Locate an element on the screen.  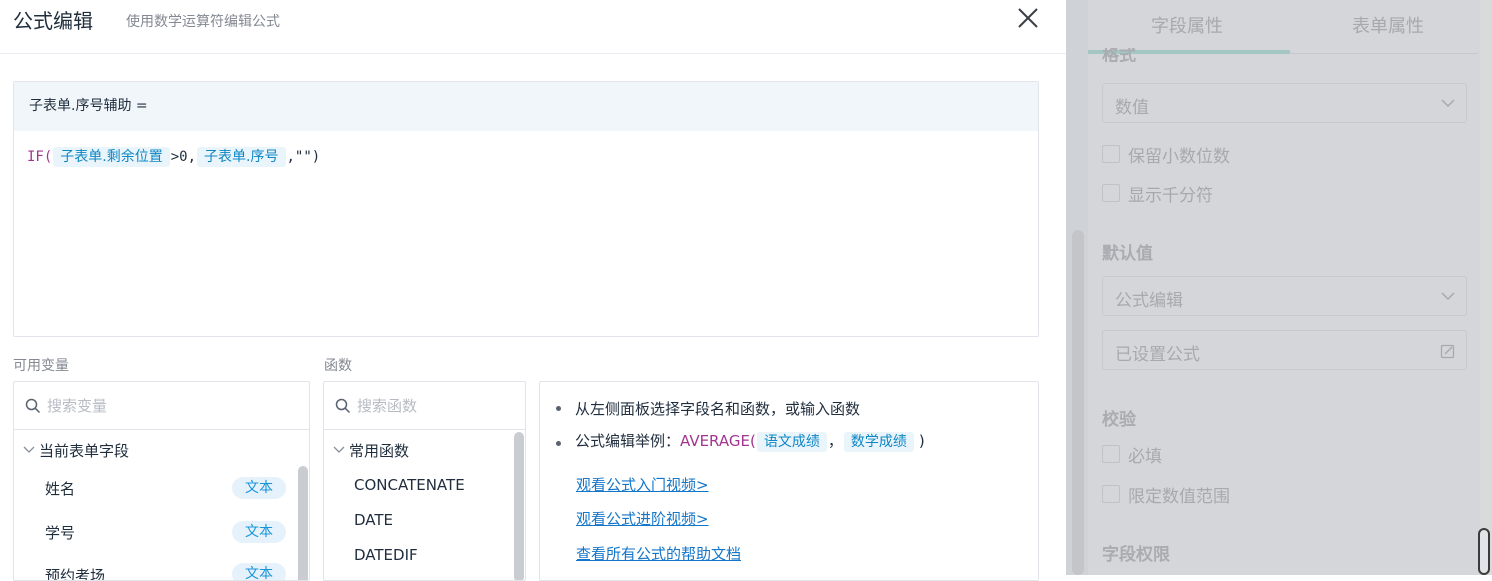
default-select-value: 公式编辑 is located at coordinates (1149, 301).